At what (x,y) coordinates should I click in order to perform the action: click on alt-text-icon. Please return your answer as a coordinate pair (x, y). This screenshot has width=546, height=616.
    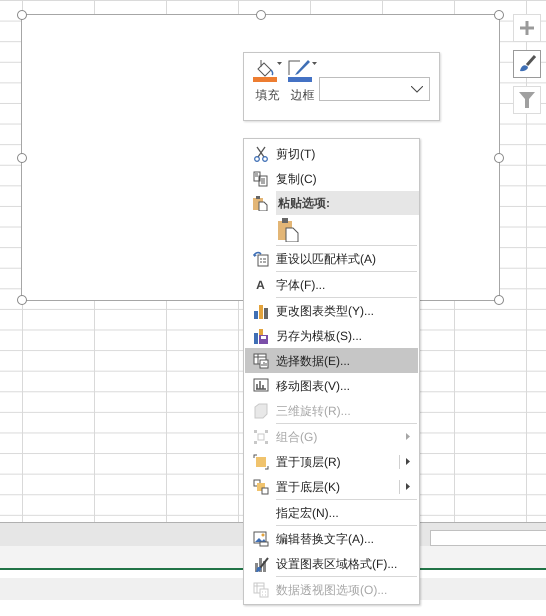
    Looking at the image, I should click on (260, 538).